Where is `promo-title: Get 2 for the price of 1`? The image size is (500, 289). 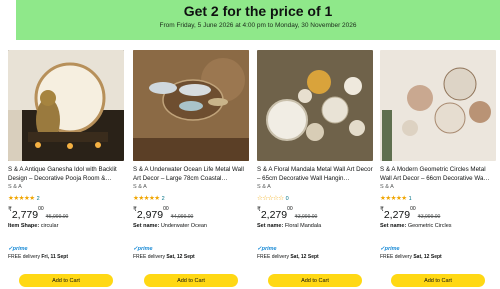
promo-title: Get 2 for the price of 1 is located at coordinates (258, 11).